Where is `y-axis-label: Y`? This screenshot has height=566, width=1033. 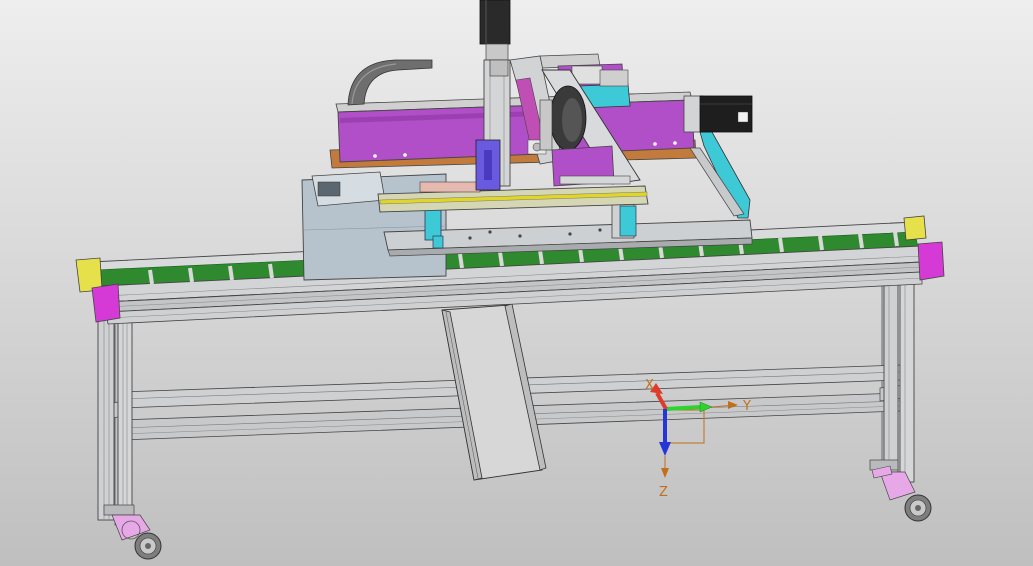 y-axis-label: Y is located at coordinates (746, 406).